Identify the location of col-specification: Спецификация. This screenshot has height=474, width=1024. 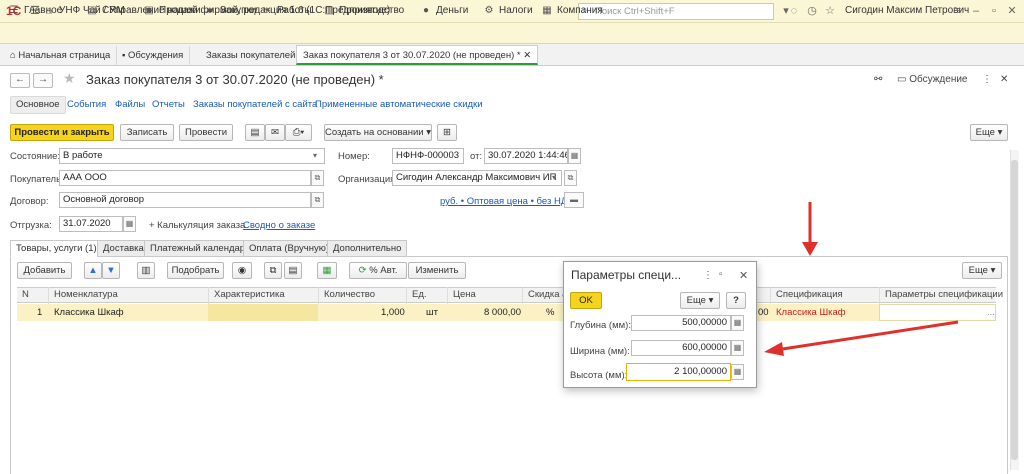
(809, 294).